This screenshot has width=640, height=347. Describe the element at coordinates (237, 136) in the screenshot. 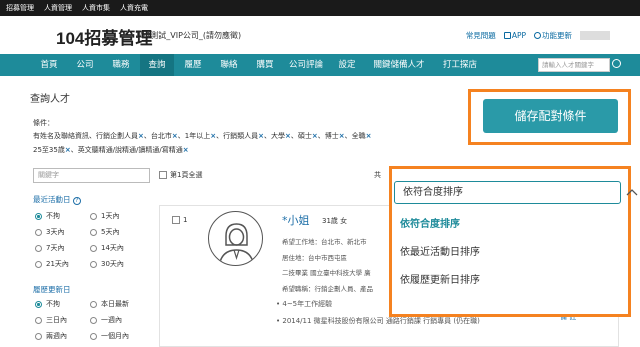

I see `condition-tag: 、行銷類人員` at that location.